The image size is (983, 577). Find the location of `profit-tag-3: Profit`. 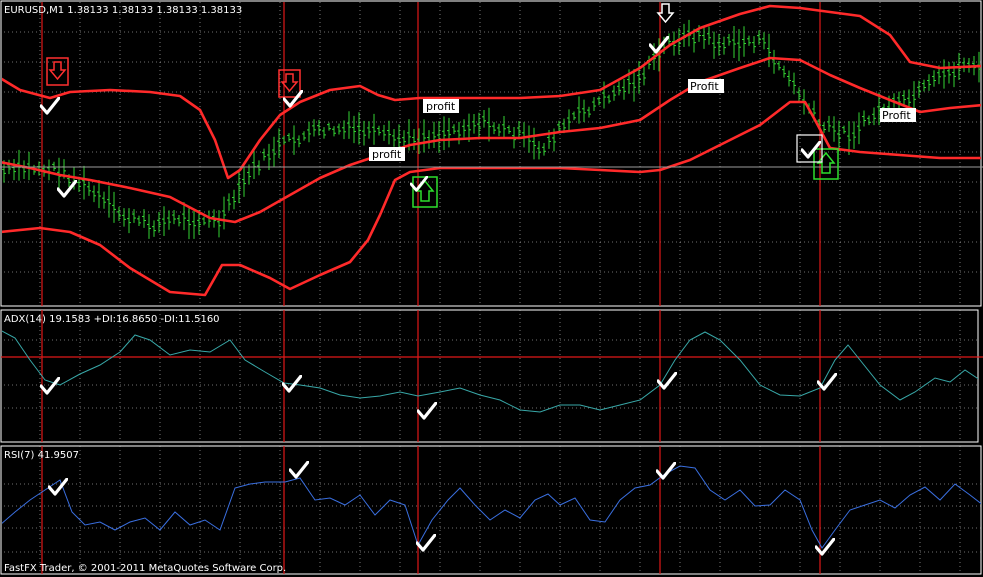

profit-tag-3: Profit is located at coordinates (706, 86).